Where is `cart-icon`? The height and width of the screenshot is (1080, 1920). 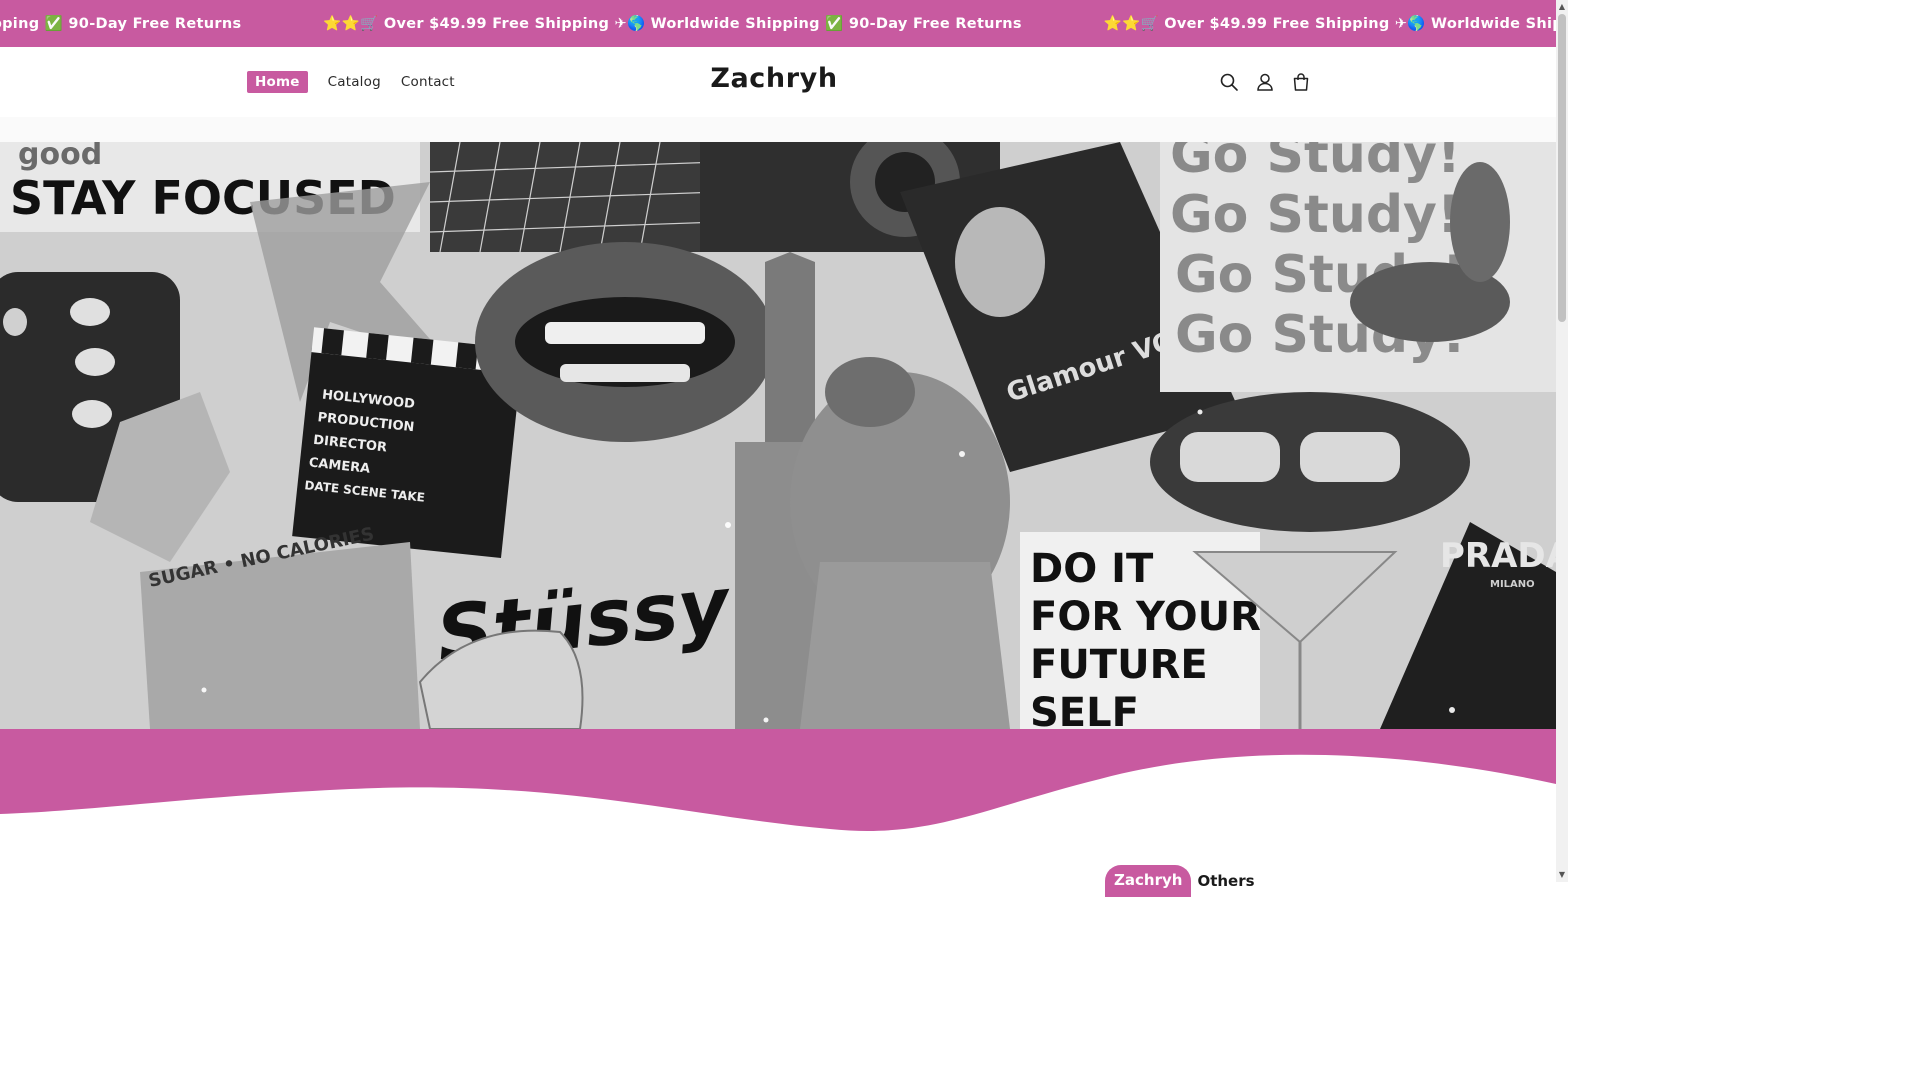 cart-icon is located at coordinates (1301, 82).